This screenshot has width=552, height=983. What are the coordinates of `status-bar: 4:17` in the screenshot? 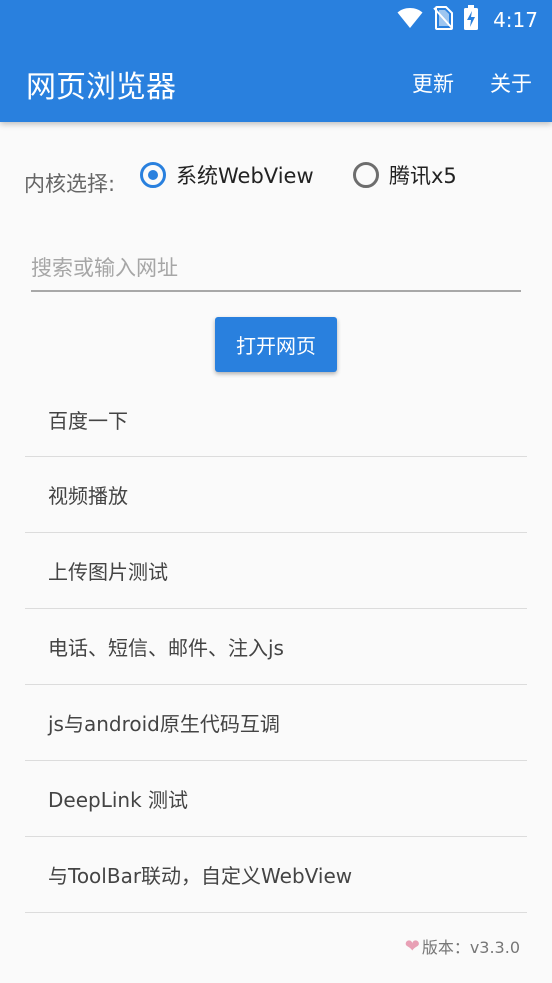 It's located at (276, 20).